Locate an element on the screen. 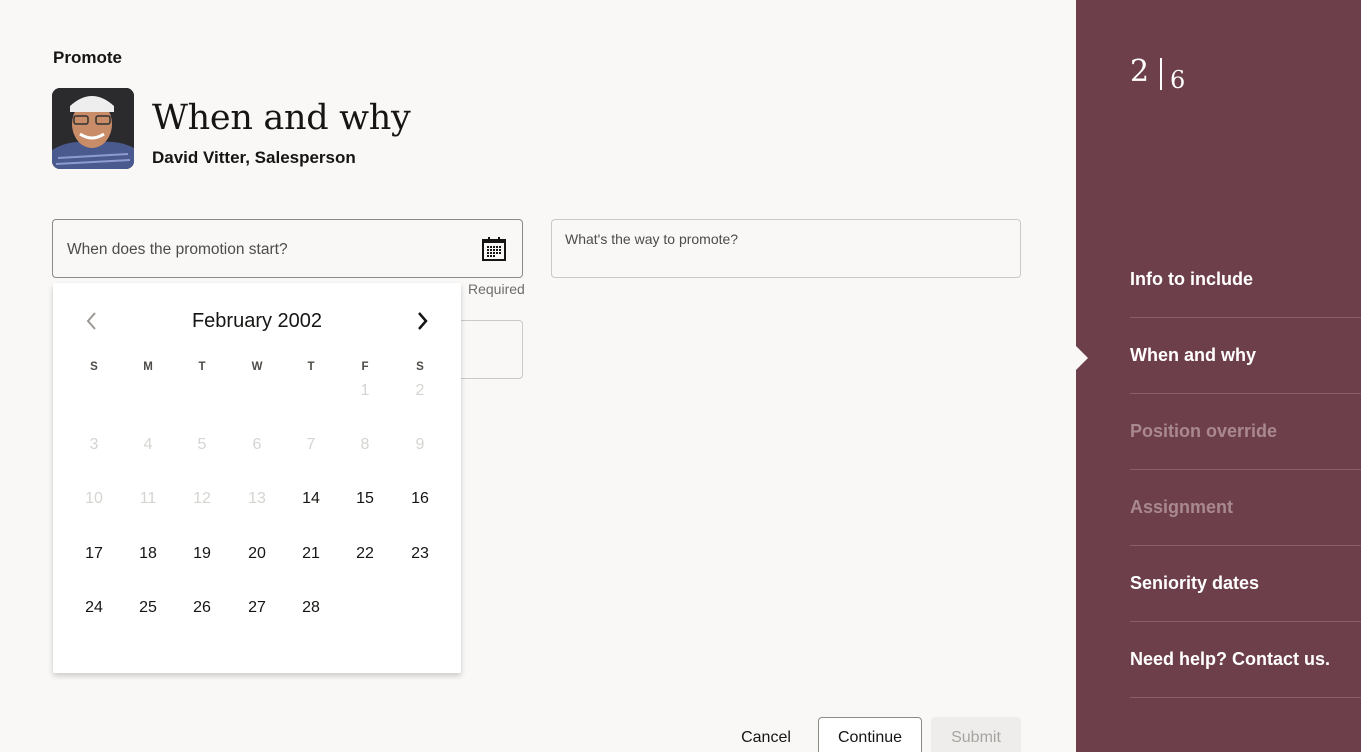 This screenshot has height=752, width=1361. calendar-day: 2 is located at coordinates (420, 390).